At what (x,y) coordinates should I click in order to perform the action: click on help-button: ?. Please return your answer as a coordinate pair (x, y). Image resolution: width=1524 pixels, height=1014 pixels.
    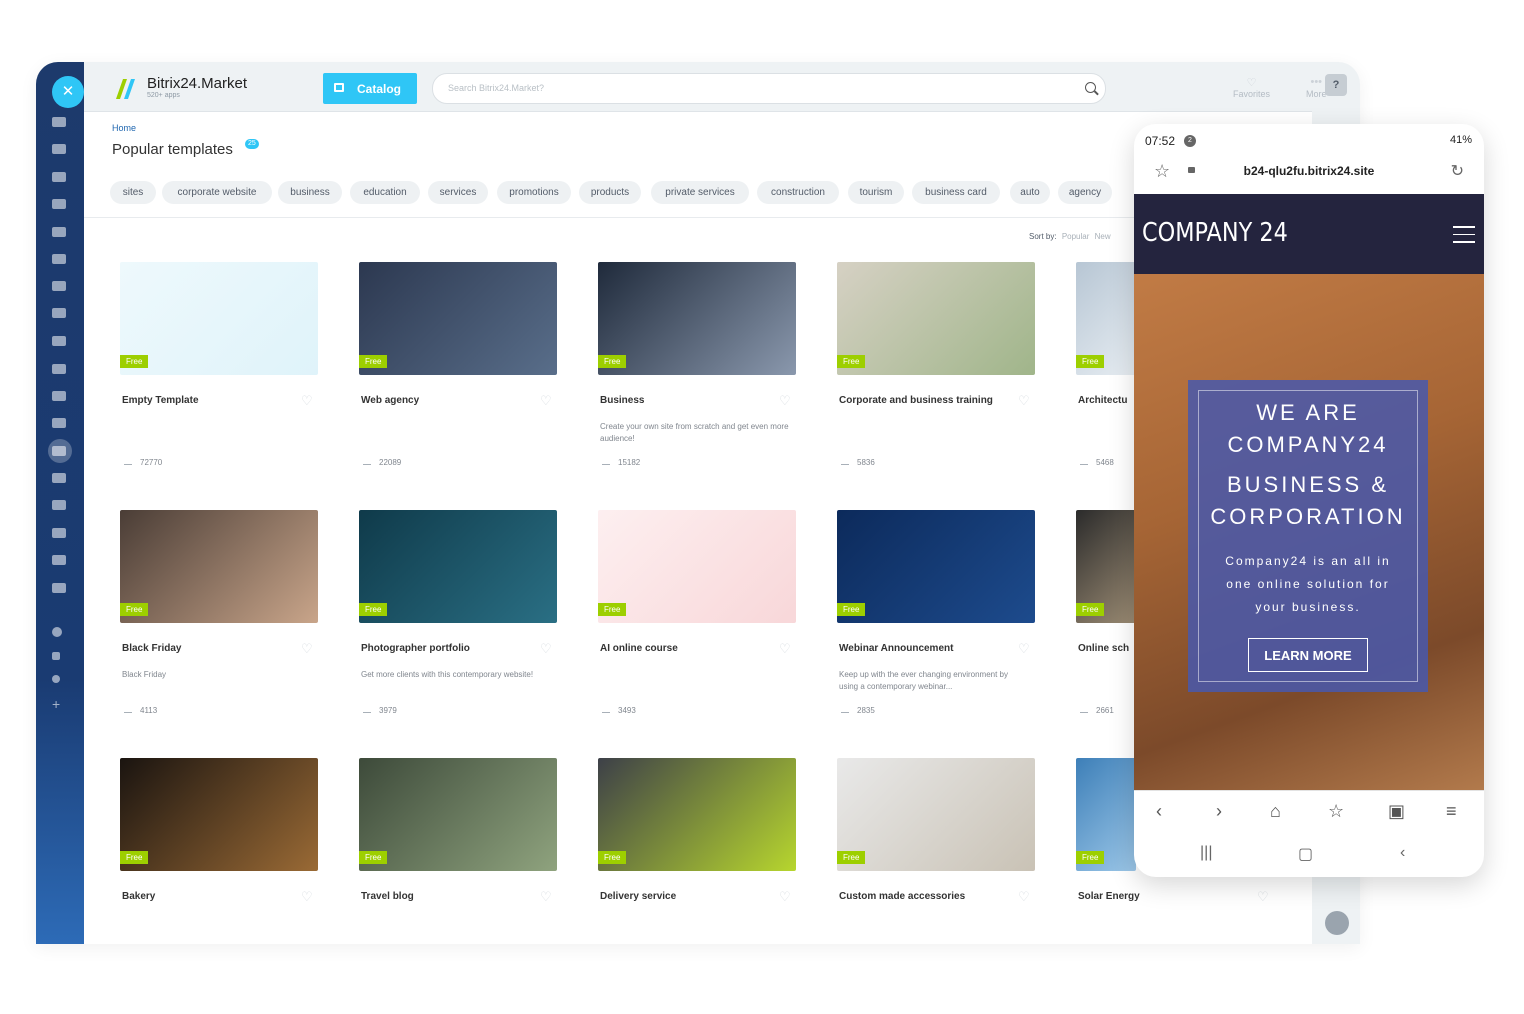
    Looking at the image, I should click on (1336, 85).